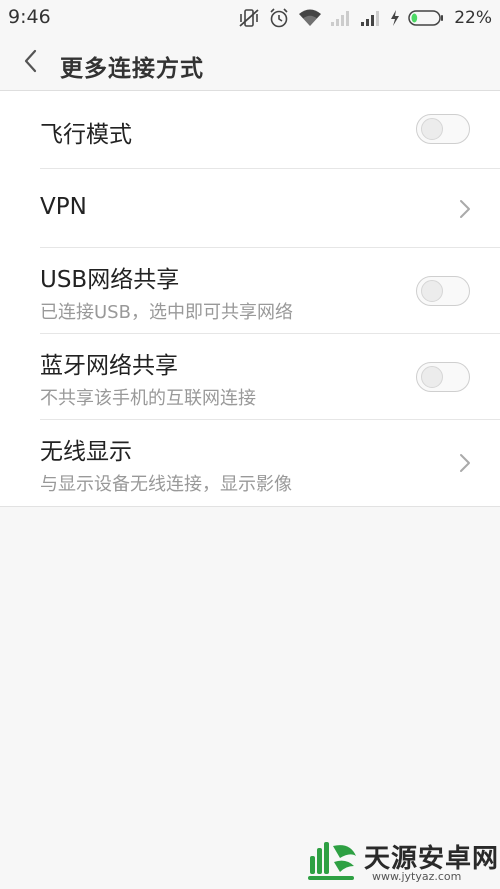 Image resolution: width=500 pixels, height=889 pixels. I want to click on status-bar: 9:46 22%, so click(250, 18).